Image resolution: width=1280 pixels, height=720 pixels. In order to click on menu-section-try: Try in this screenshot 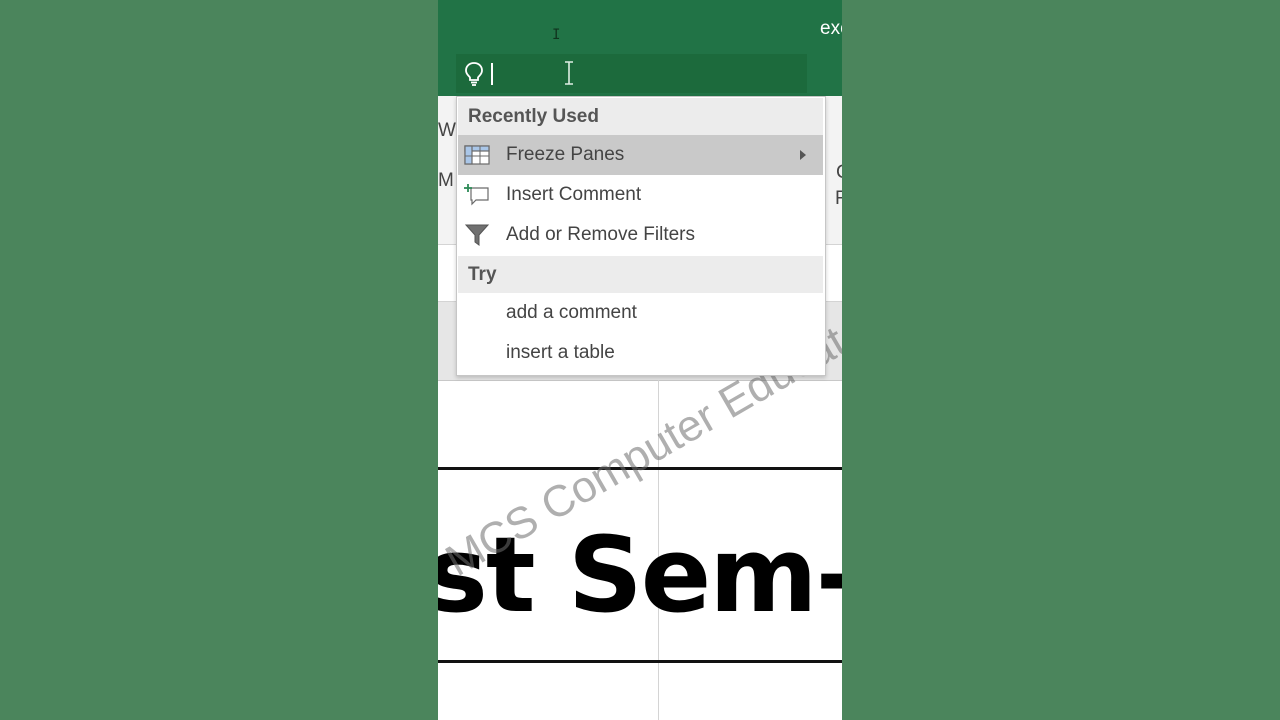, I will do `click(640, 274)`.